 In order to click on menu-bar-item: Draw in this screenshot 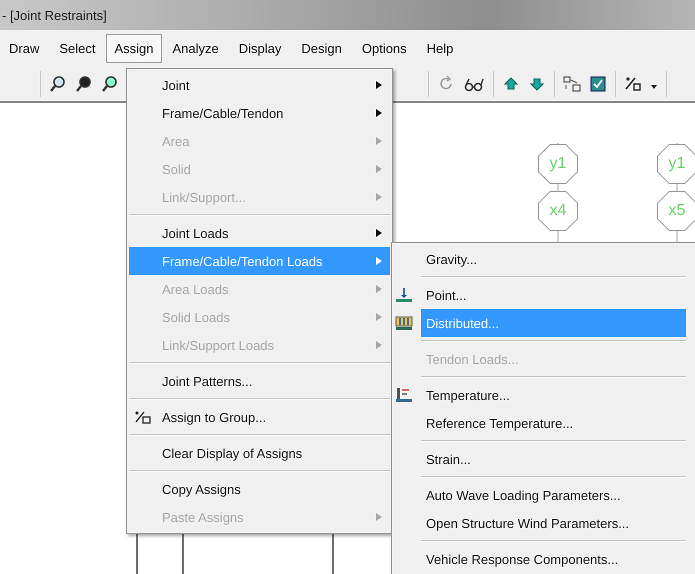, I will do `click(24, 48)`.